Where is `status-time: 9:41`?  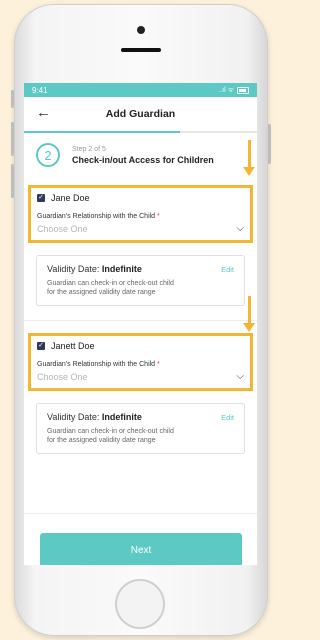
status-time: 9:41 is located at coordinates (40, 90).